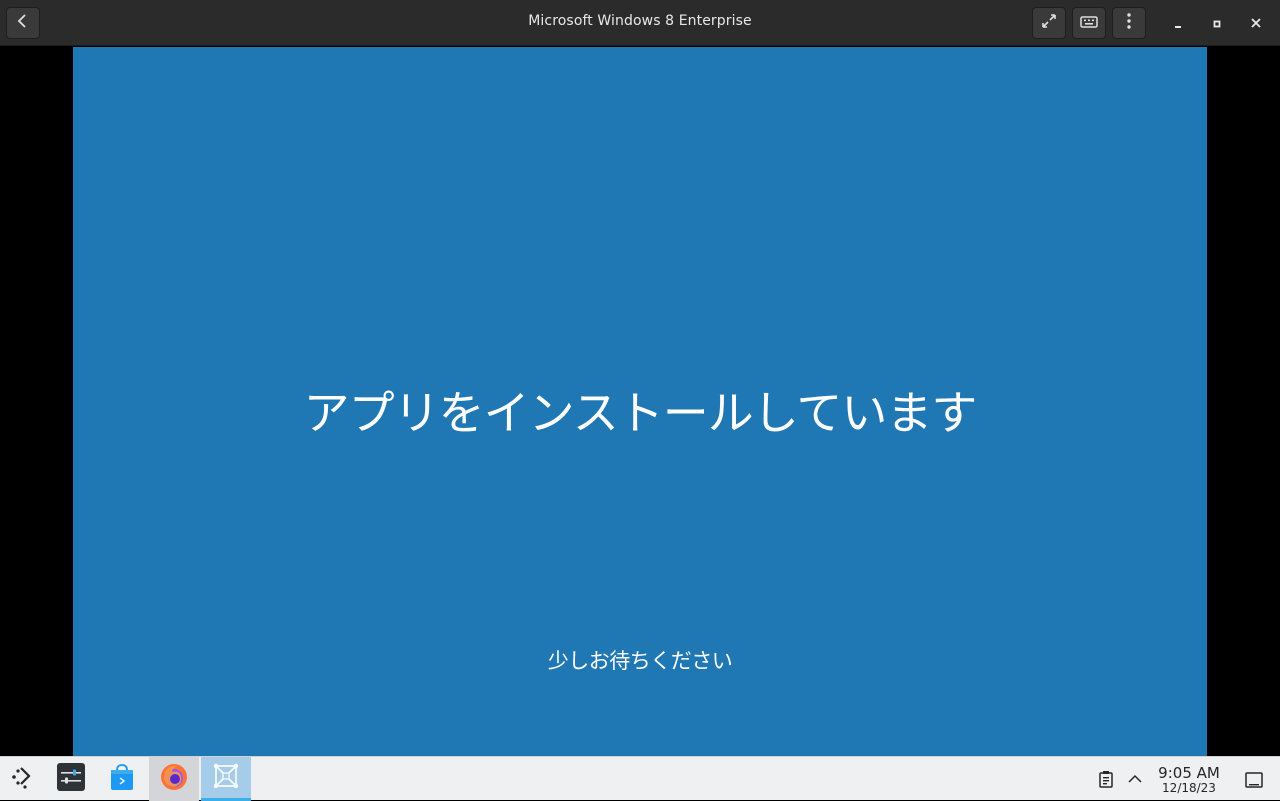 This screenshot has width=1280, height=801. I want to click on fullscreen-button, so click(1049, 23).